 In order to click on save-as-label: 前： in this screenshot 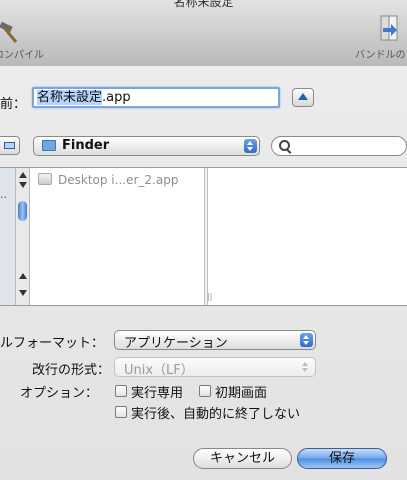, I will do `click(13, 104)`.